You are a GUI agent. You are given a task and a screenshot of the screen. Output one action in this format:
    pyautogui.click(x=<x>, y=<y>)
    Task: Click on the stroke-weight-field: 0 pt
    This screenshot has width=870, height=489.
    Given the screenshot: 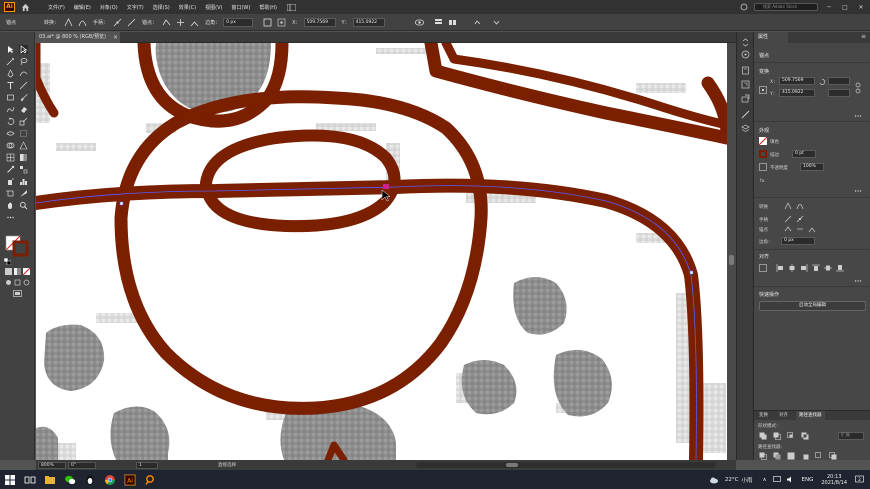 What is the action you would take?
    pyautogui.click(x=804, y=154)
    